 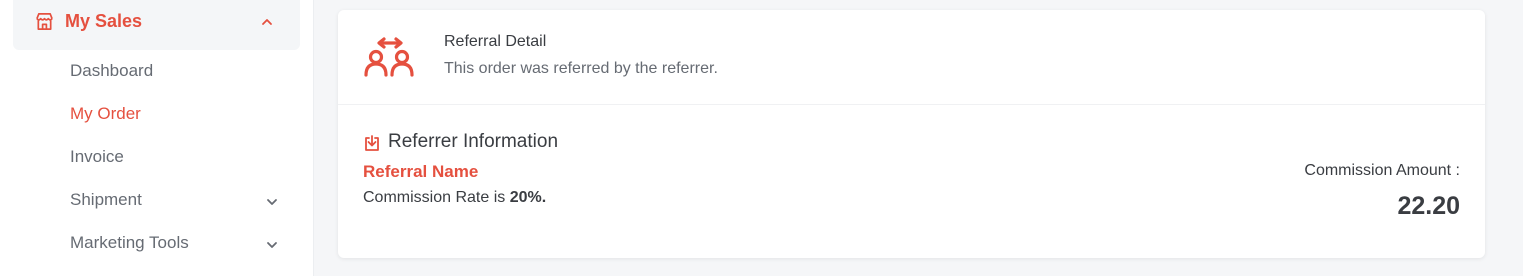 What do you see at coordinates (97, 159) in the screenshot?
I see `sidebar-item-invoice: Invoice` at bounding box center [97, 159].